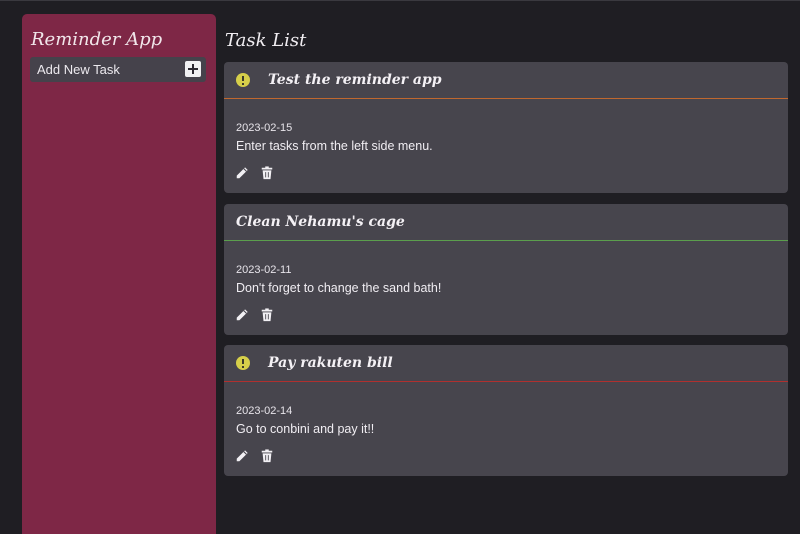  I want to click on task-description: Enter tasks from the left side menu., so click(334, 146).